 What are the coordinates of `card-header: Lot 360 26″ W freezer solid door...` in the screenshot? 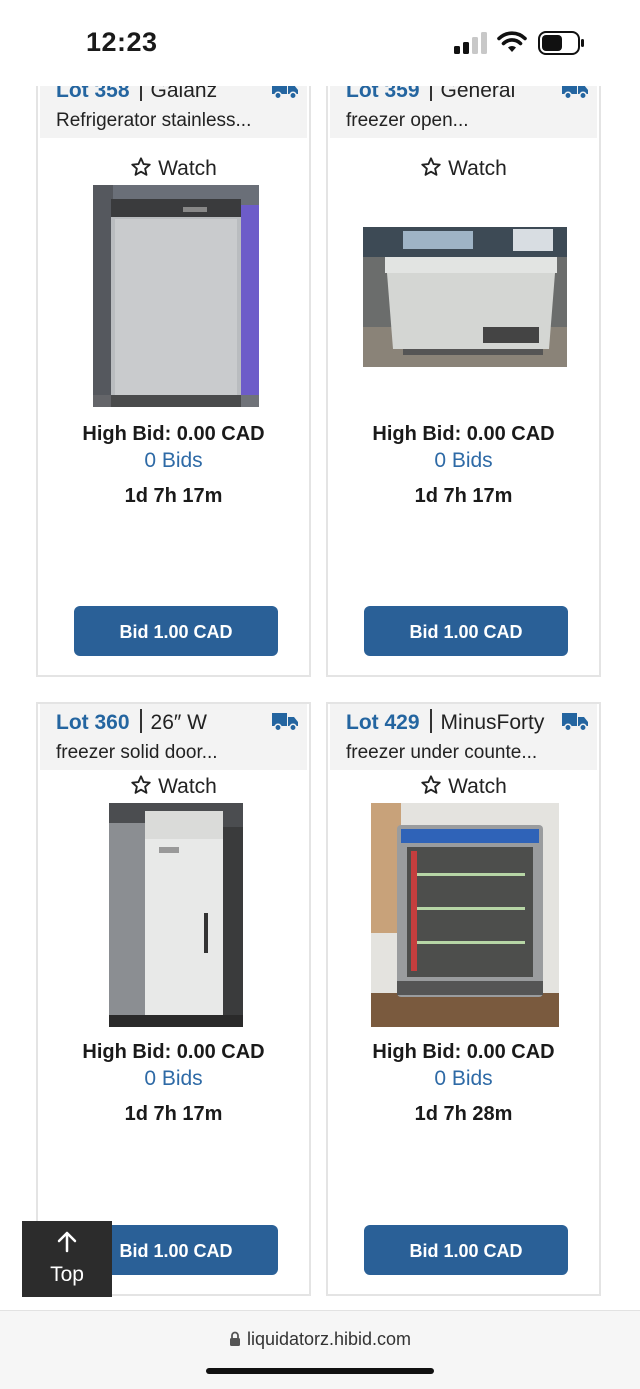 It's located at (173, 737).